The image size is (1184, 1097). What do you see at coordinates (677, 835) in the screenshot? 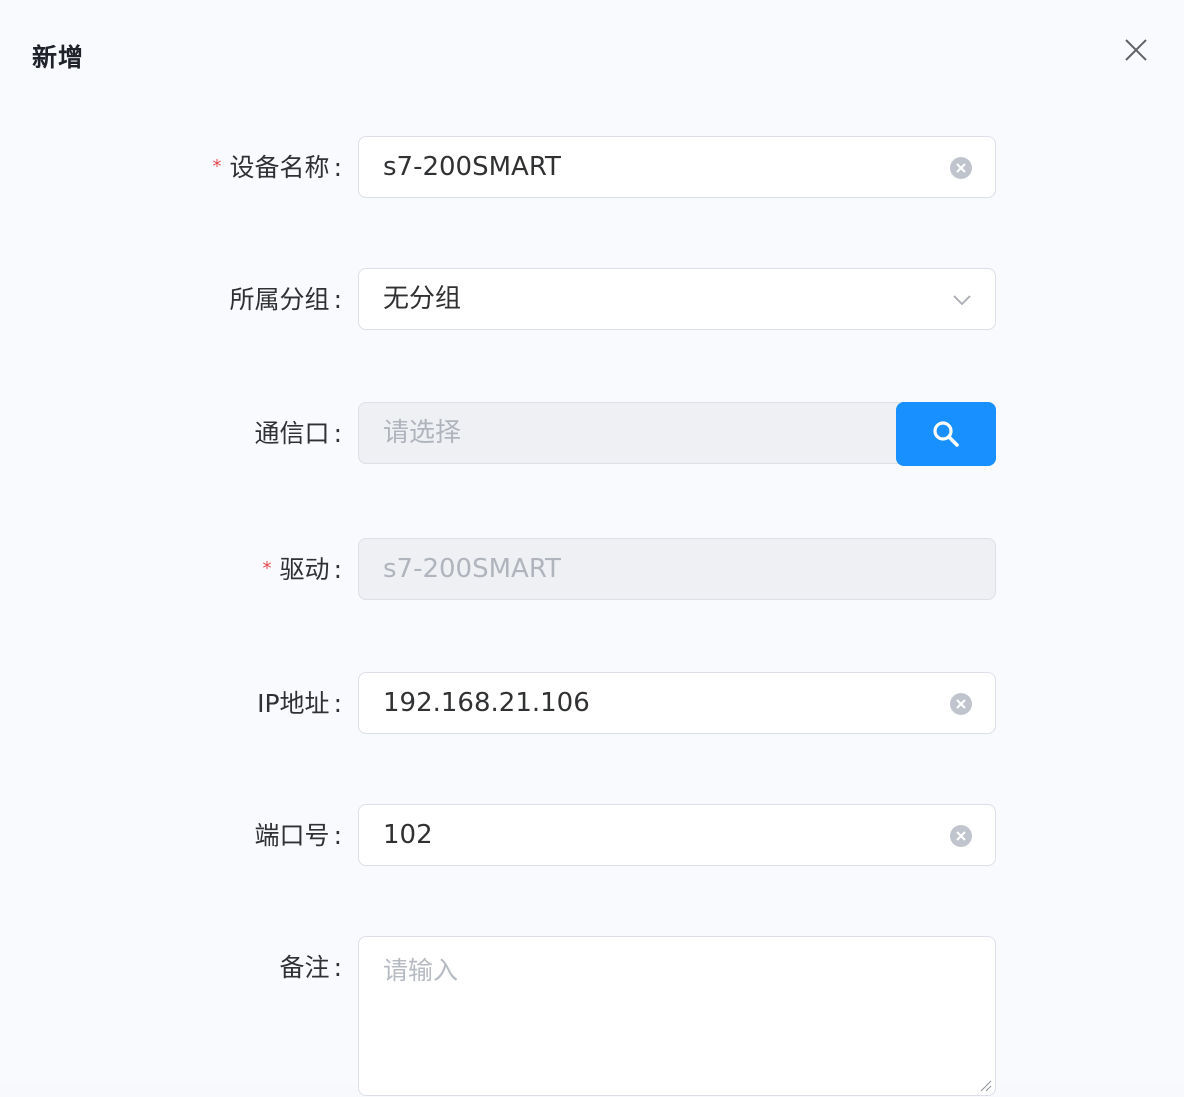
I see `port-number-input: 102` at bounding box center [677, 835].